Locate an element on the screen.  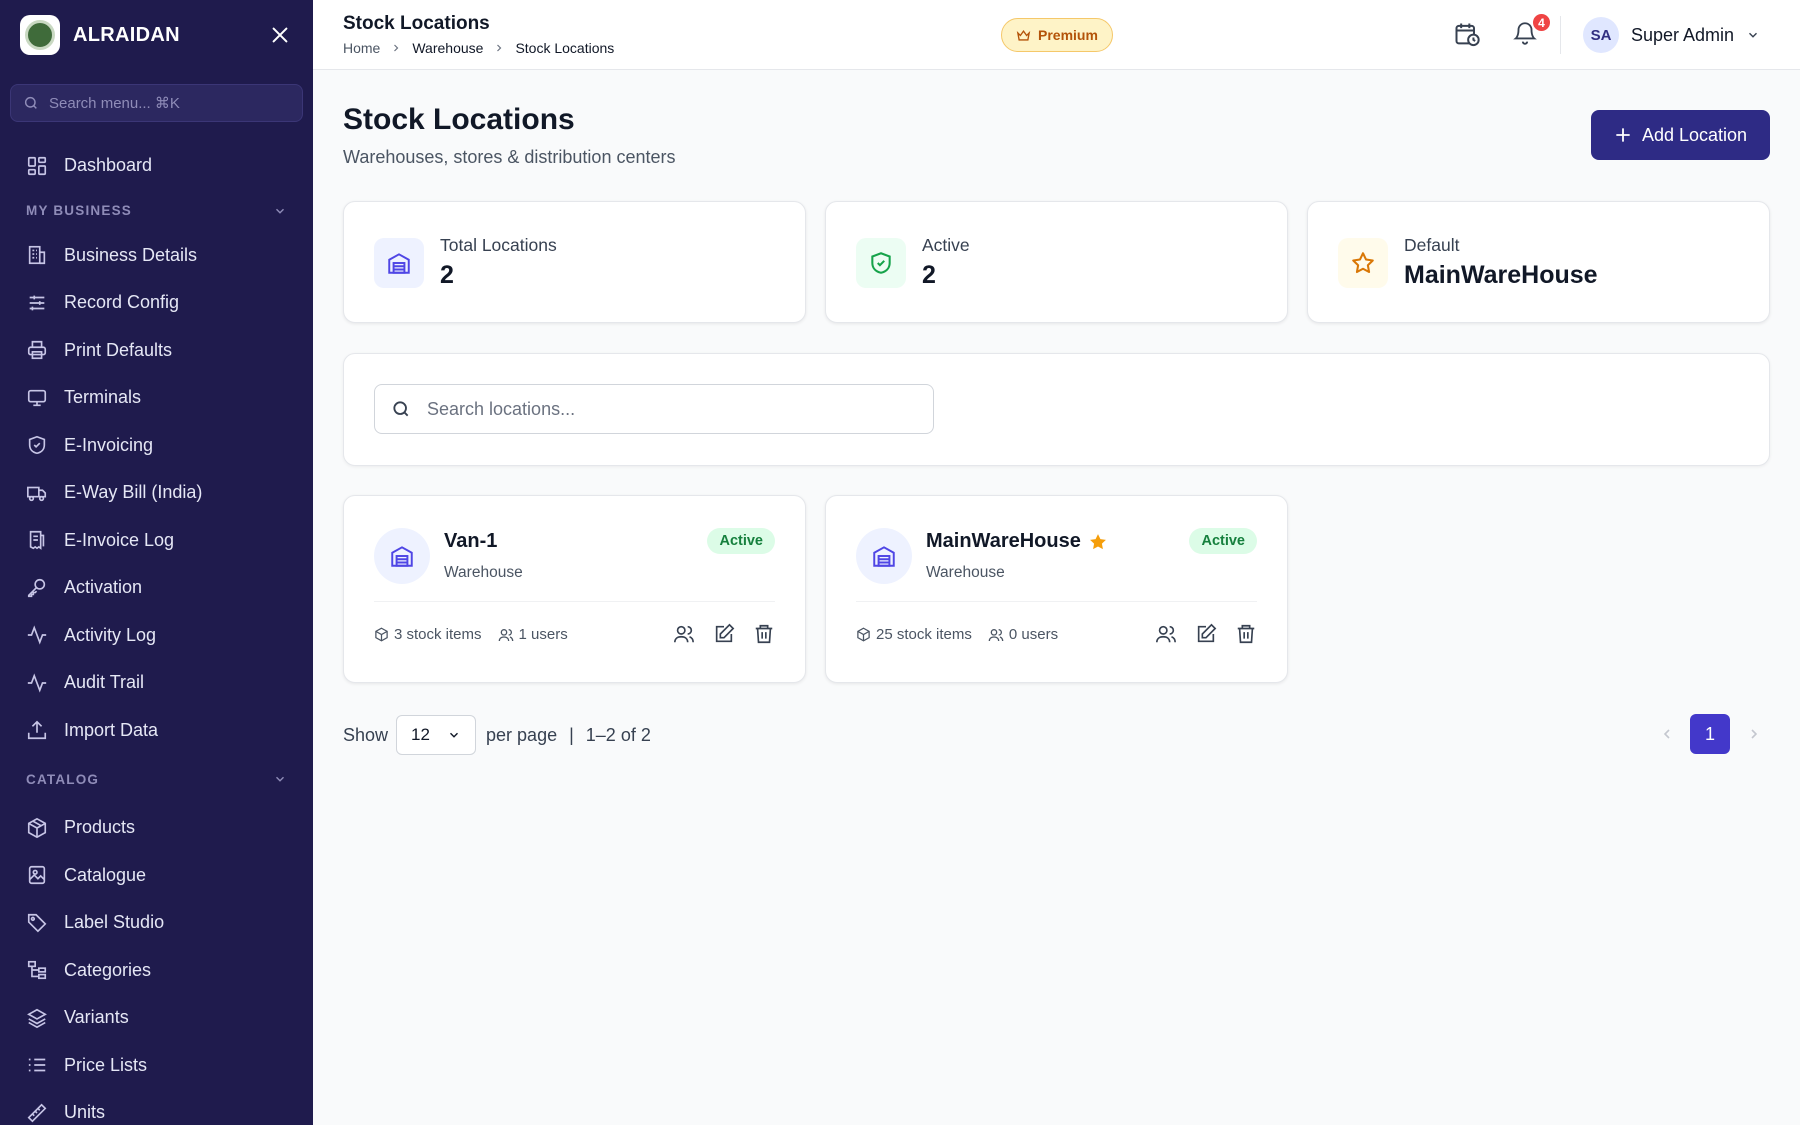
premium-badge: Premium is located at coordinates (1057, 35).